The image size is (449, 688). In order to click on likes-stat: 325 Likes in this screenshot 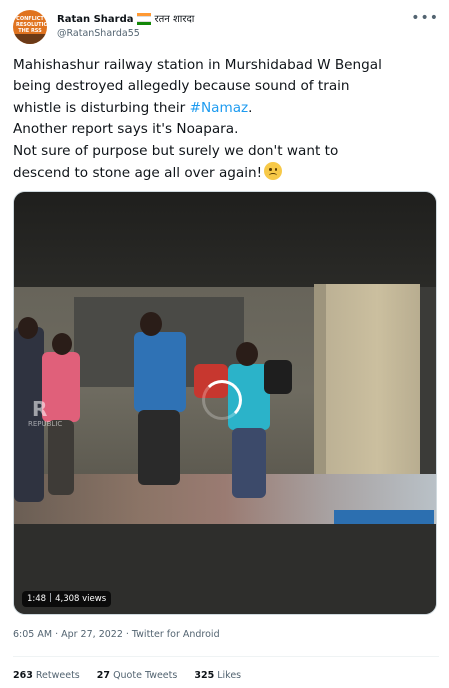, I will do `click(217, 675)`.